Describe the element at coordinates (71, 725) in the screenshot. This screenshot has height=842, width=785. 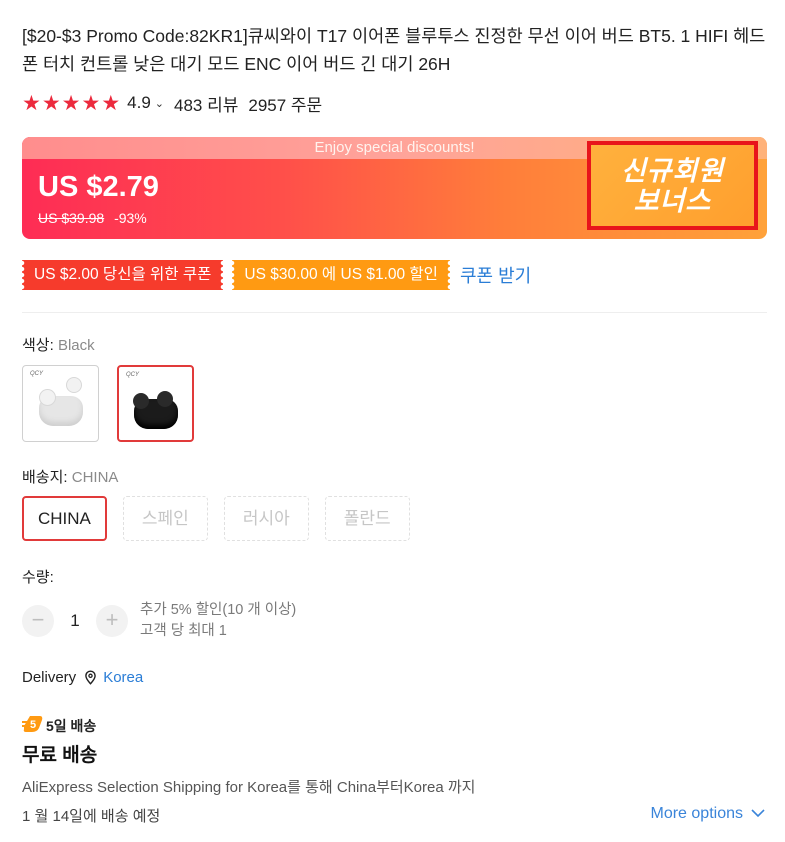
I see `speed-badge-text: 5일 배송` at that location.